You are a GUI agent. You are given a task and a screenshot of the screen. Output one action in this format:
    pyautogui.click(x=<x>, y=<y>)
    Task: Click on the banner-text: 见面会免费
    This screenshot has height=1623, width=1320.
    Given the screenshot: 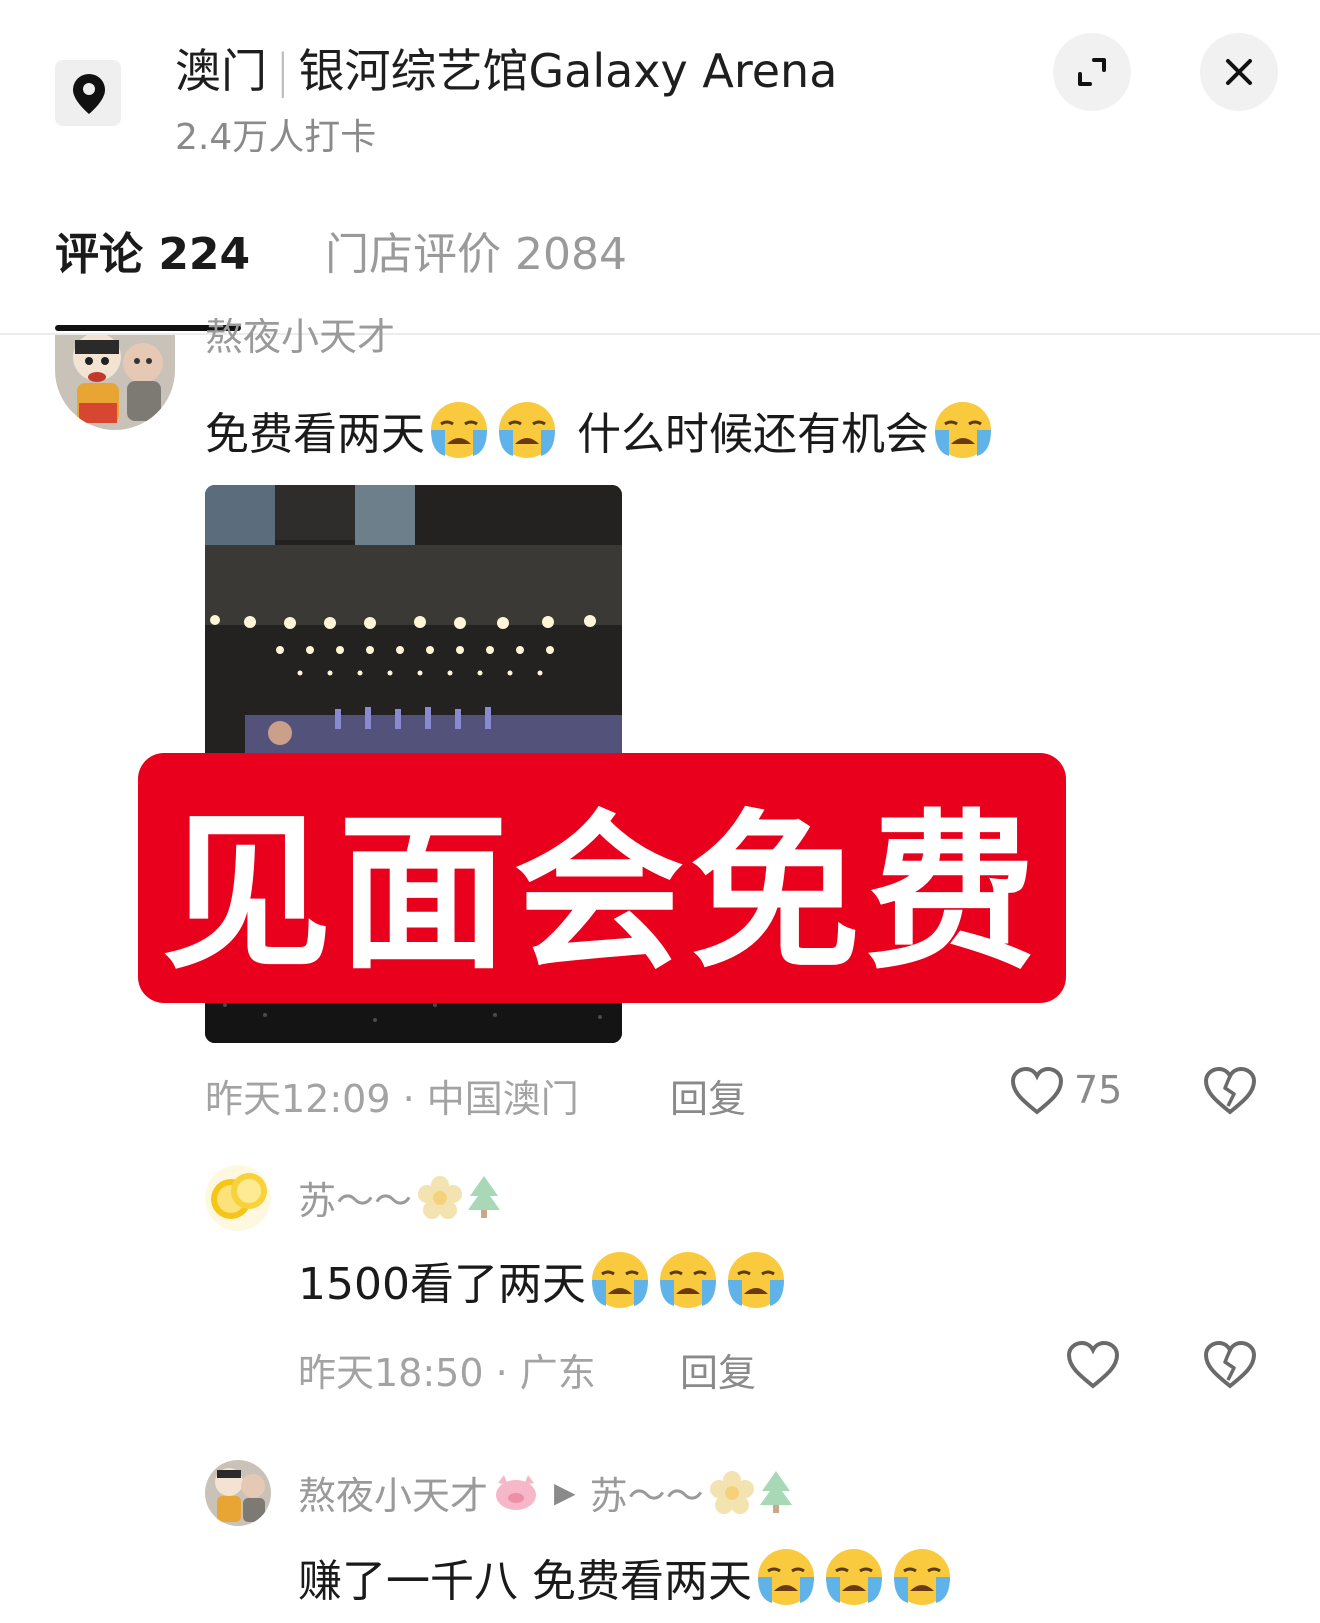 What is the action you would take?
    pyautogui.click(x=601, y=894)
    